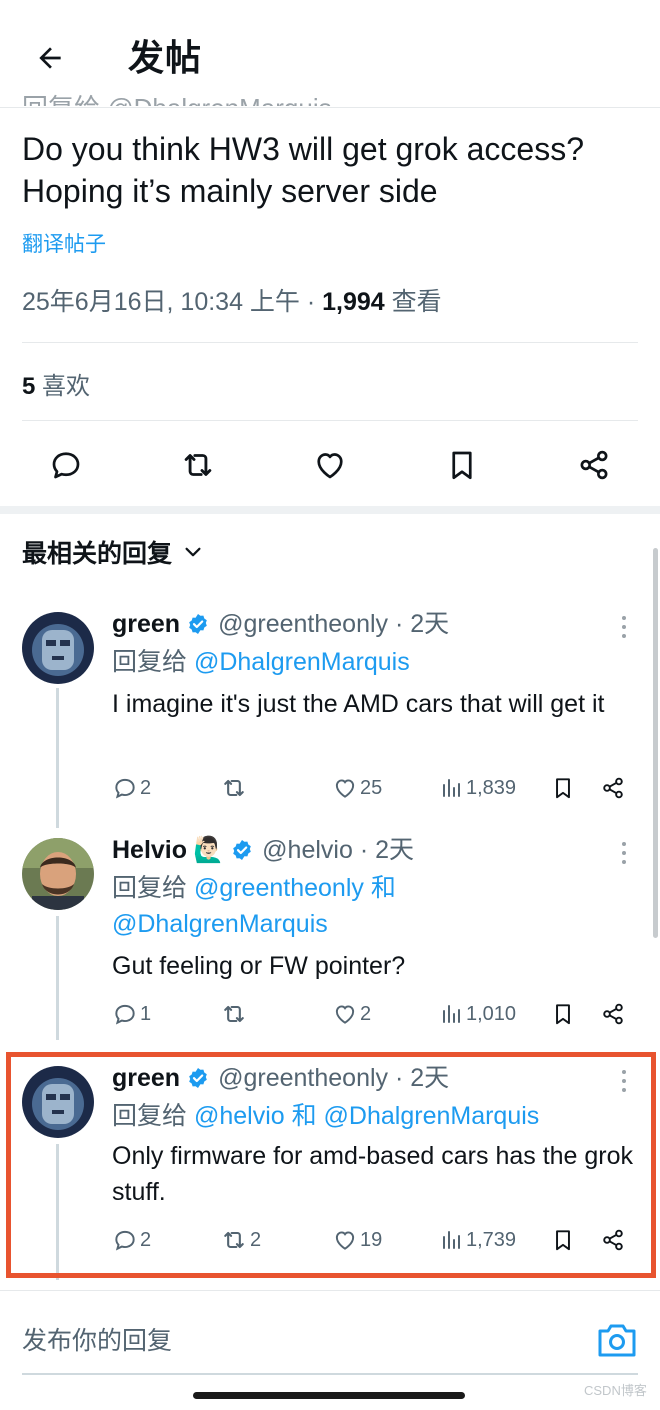 Image resolution: width=660 pixels, height=1410 pixels. I want to click on reply-count: 1, so click(146, 1013).